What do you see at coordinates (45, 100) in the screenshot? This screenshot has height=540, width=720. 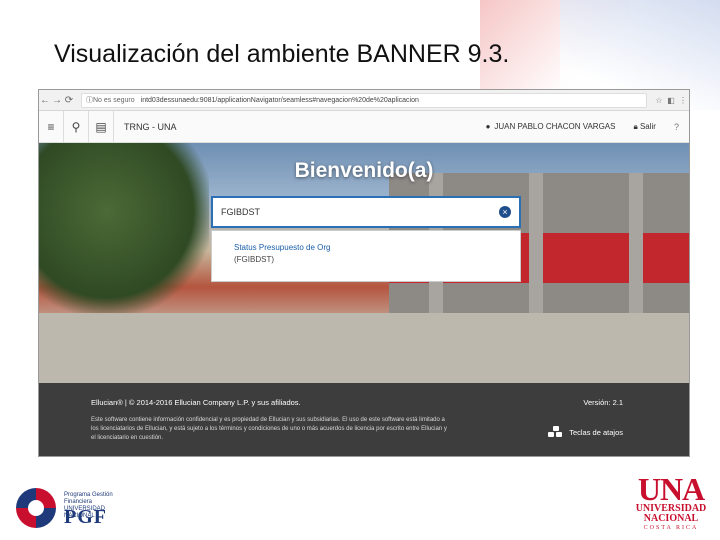 I see `back-icon: ←` at bounding box center [45, 100].